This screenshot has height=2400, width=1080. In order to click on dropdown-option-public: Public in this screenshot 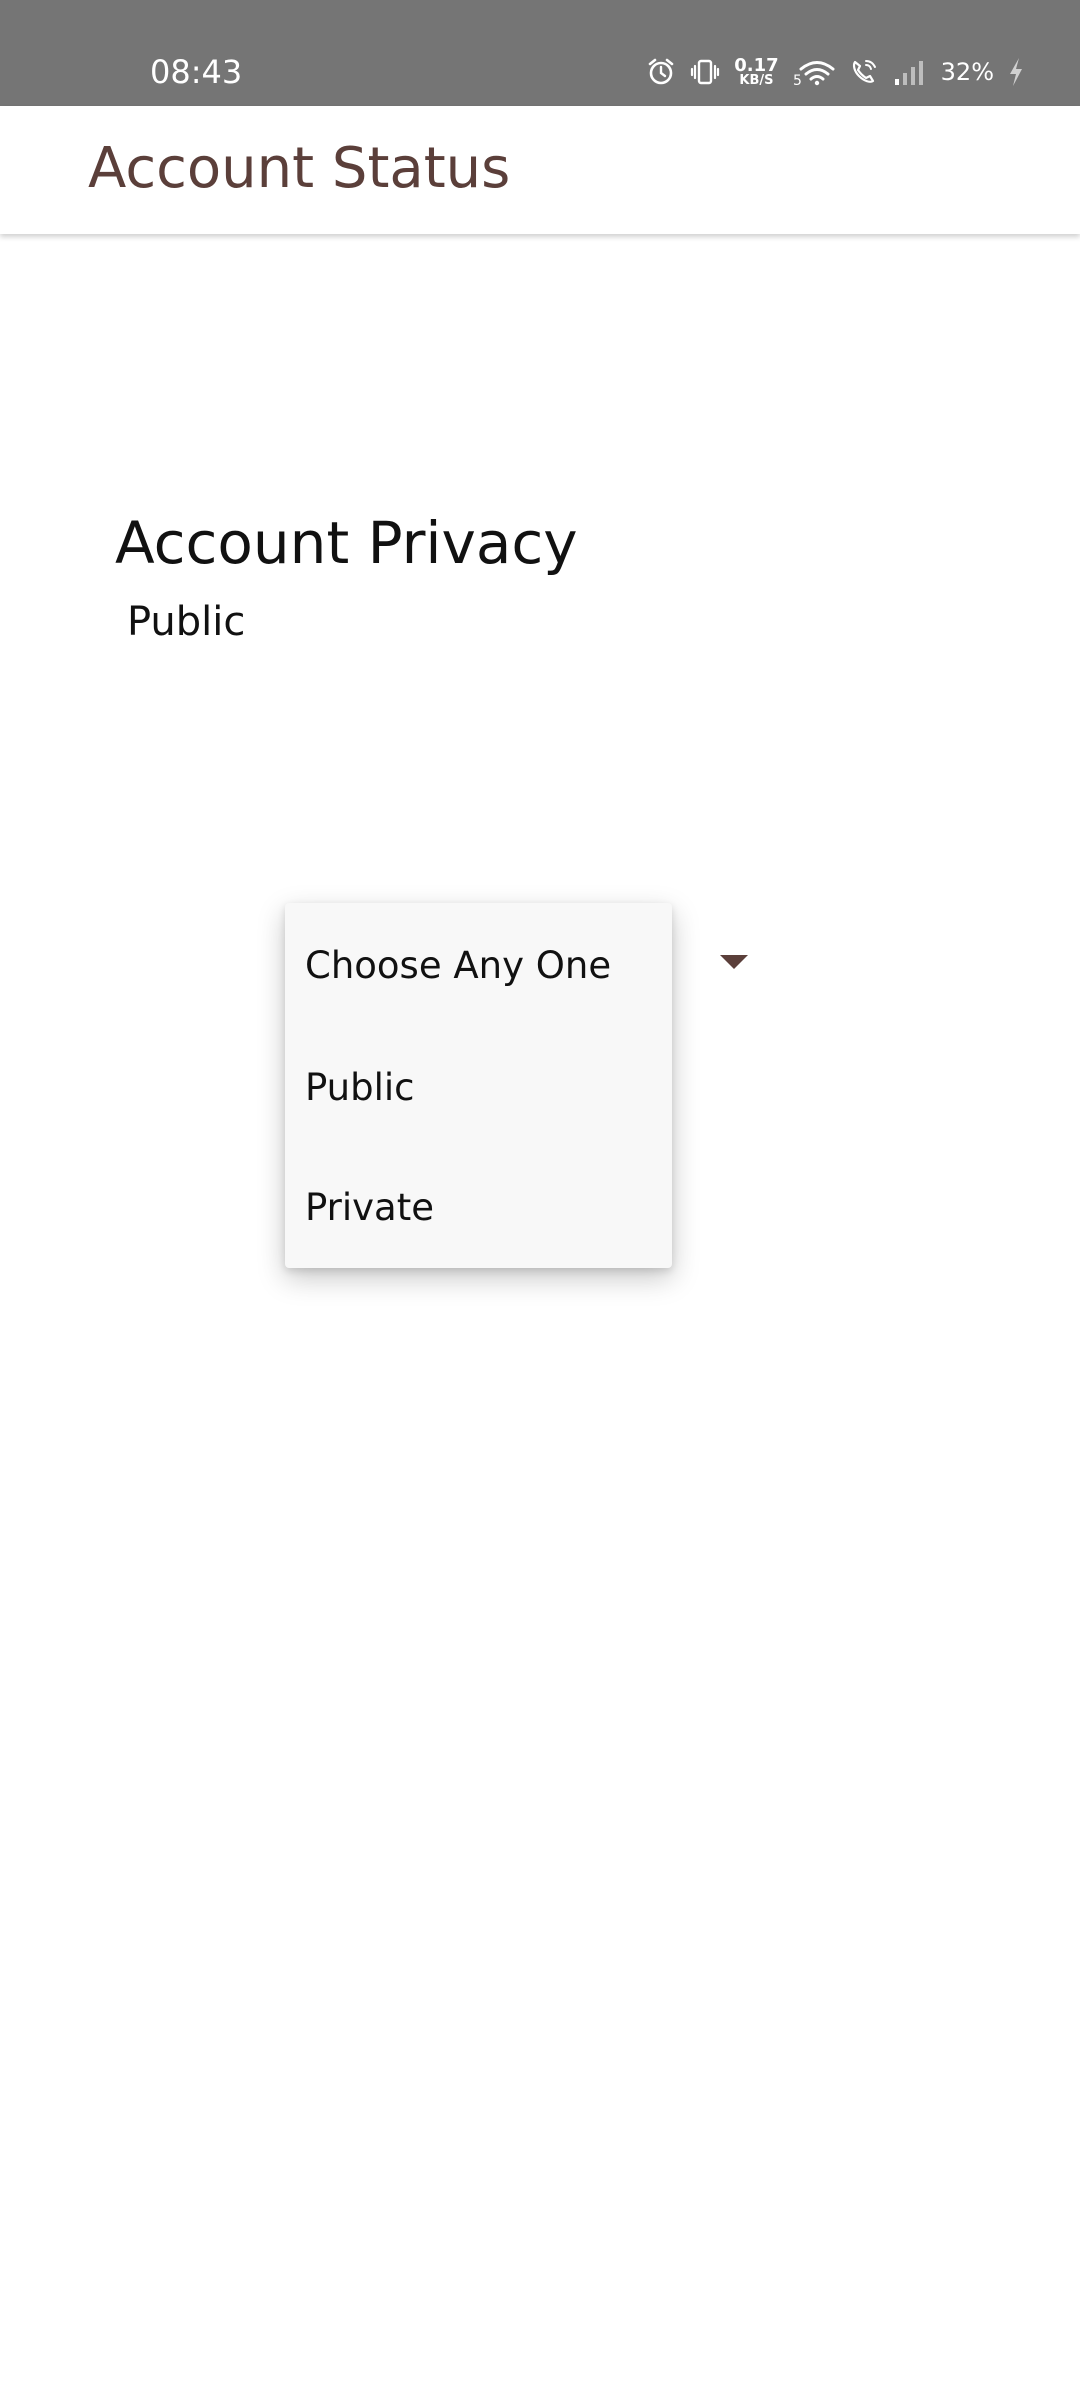, I will do `click(478, 1087)`.